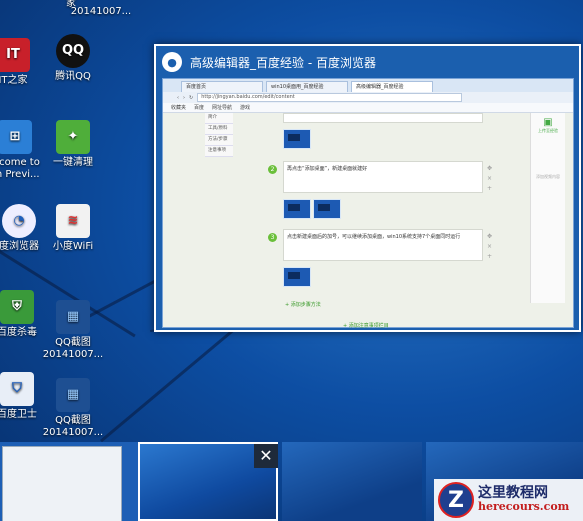 The image size is (583, 521). I want to click on video-label: 添加视频内容, so click(548, 176).